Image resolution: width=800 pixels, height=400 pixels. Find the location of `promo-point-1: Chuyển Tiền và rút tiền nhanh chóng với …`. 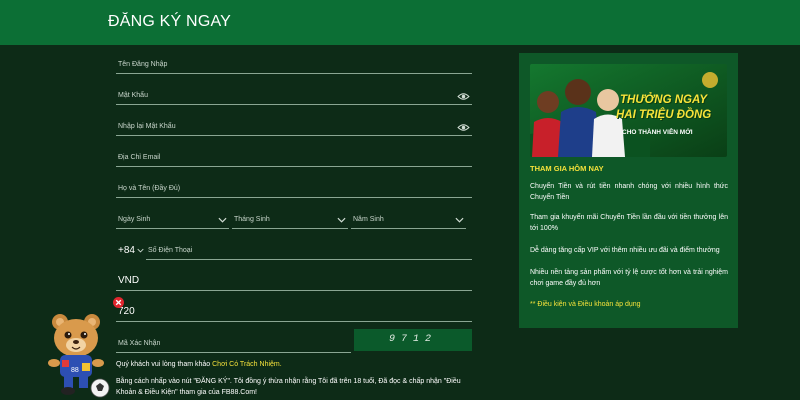

promo-point-1: Chuyển Tiền và rút tiền nhanh chóng với … is located at coordinates (629, 192).